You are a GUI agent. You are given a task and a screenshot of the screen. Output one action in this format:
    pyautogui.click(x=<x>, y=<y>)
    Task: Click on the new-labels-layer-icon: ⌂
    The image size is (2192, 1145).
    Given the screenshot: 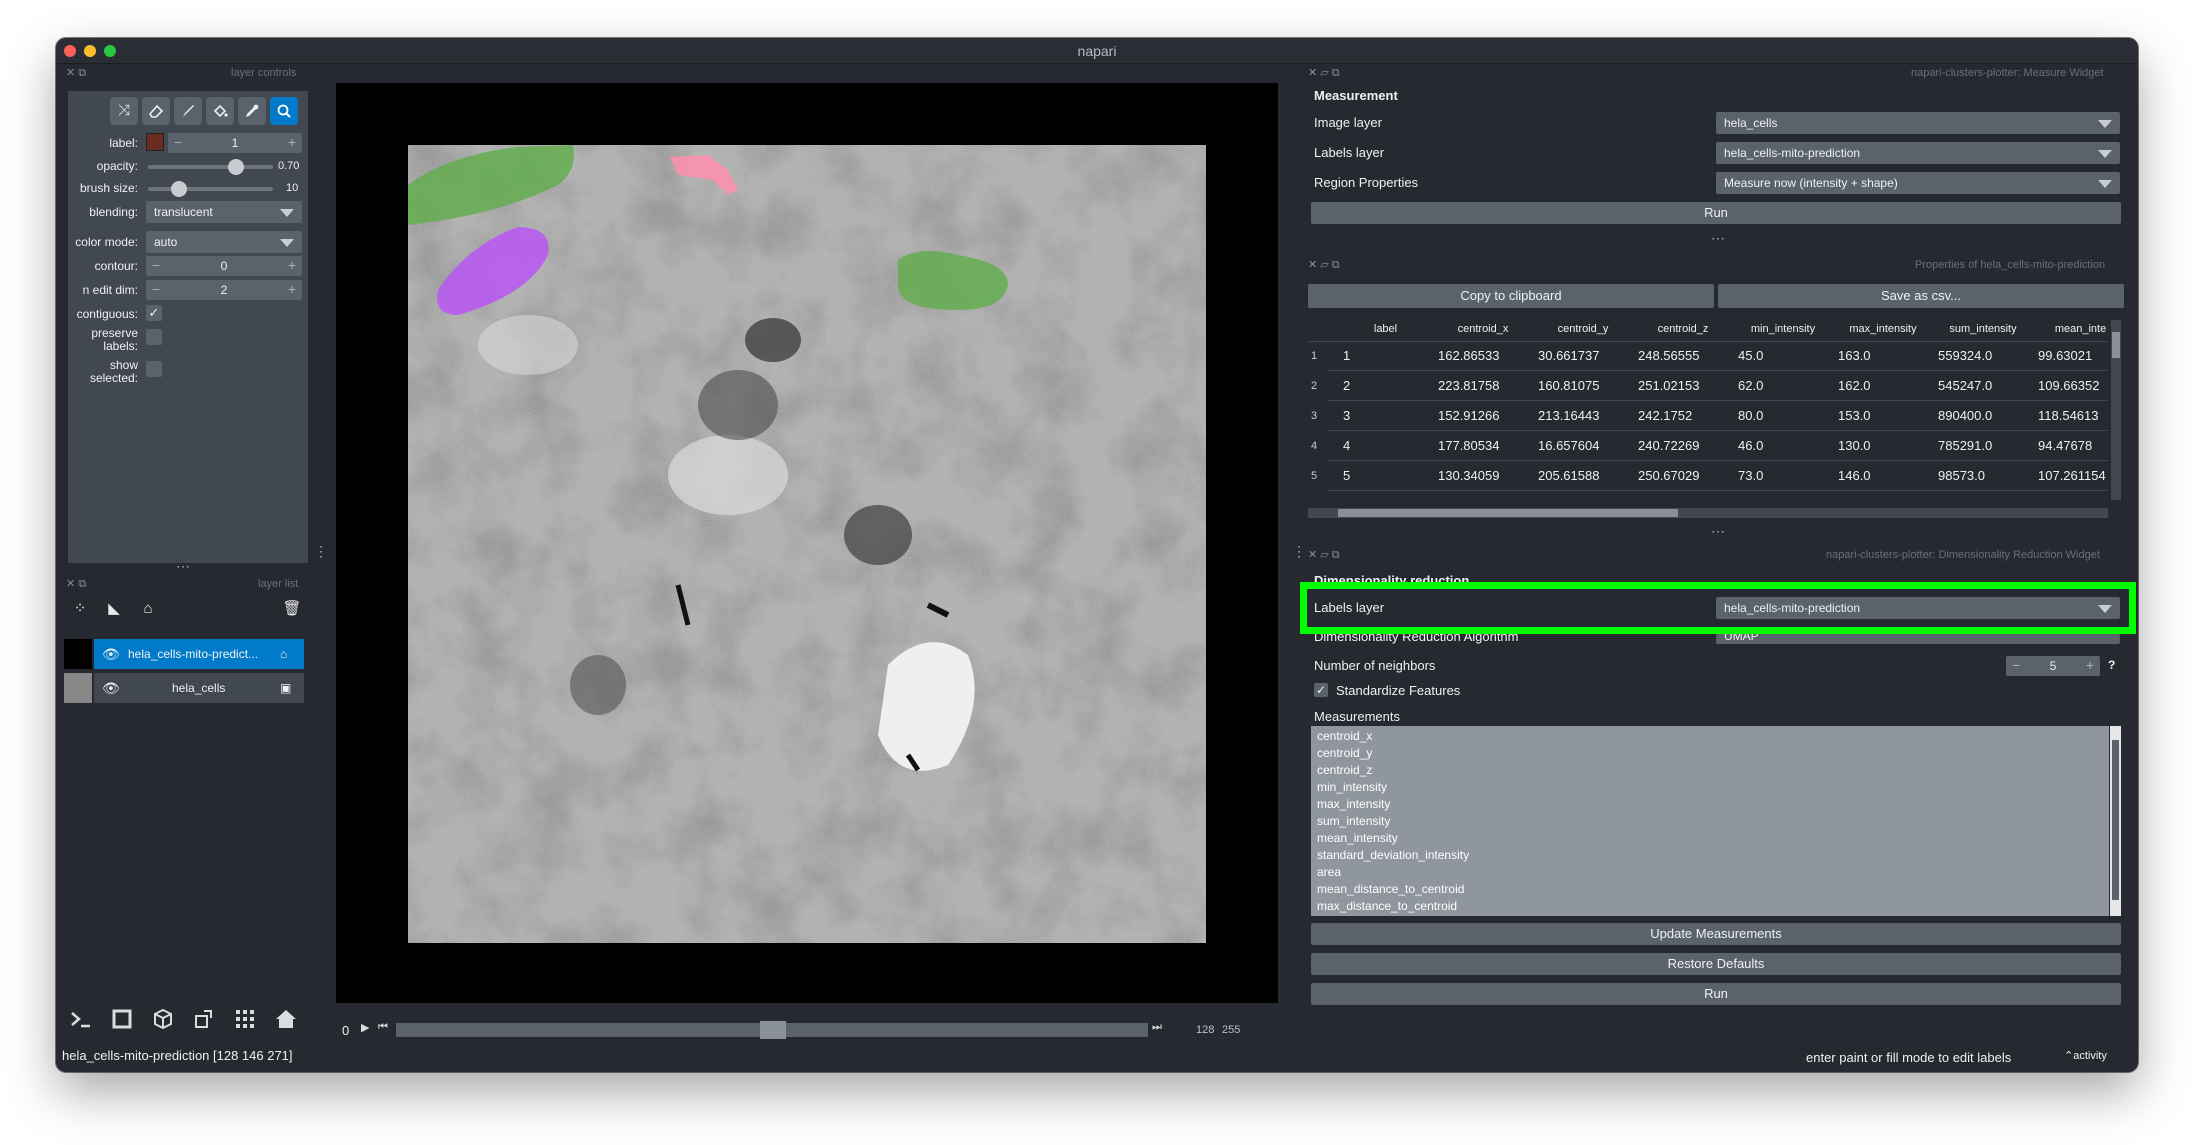 What is the action you would take?
    pyautogui.click(x=148, y=609)
    